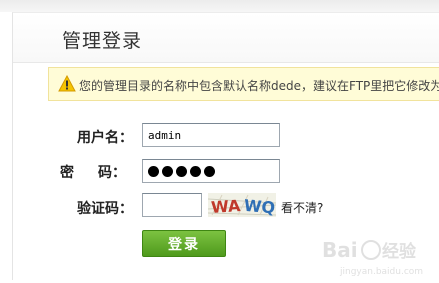 This screenshot has width=439, height=283. What do you see at coordinates (399, 251) in the screenshot?
I see `svg-text: 经验` at bounding box center [399, 251].